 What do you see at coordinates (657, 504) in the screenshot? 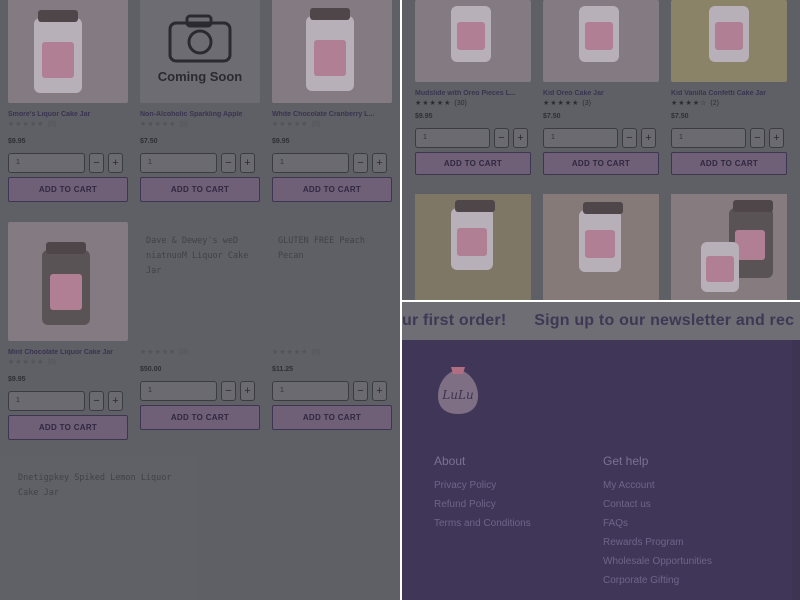
I see `contact-link: Contact us` at bounding box center [657, 504].